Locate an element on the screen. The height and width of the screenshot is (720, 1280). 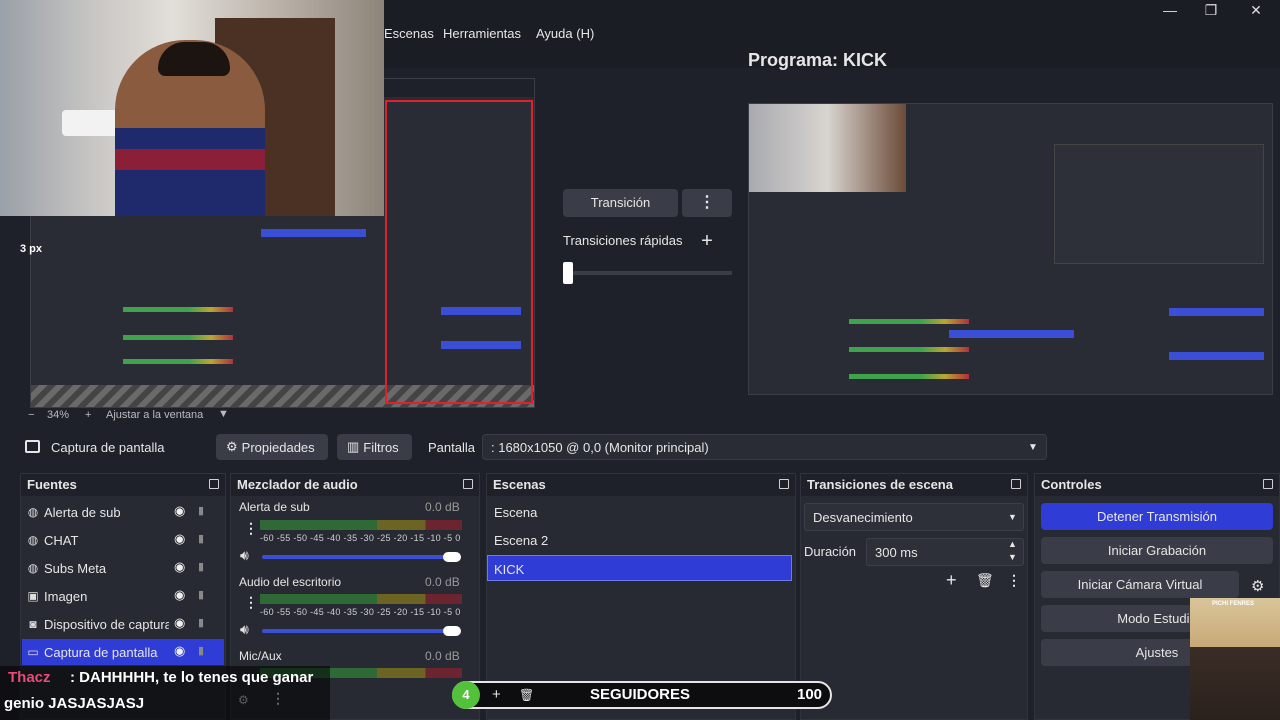
transition-button: Transición is located at coordinates (620, 203).